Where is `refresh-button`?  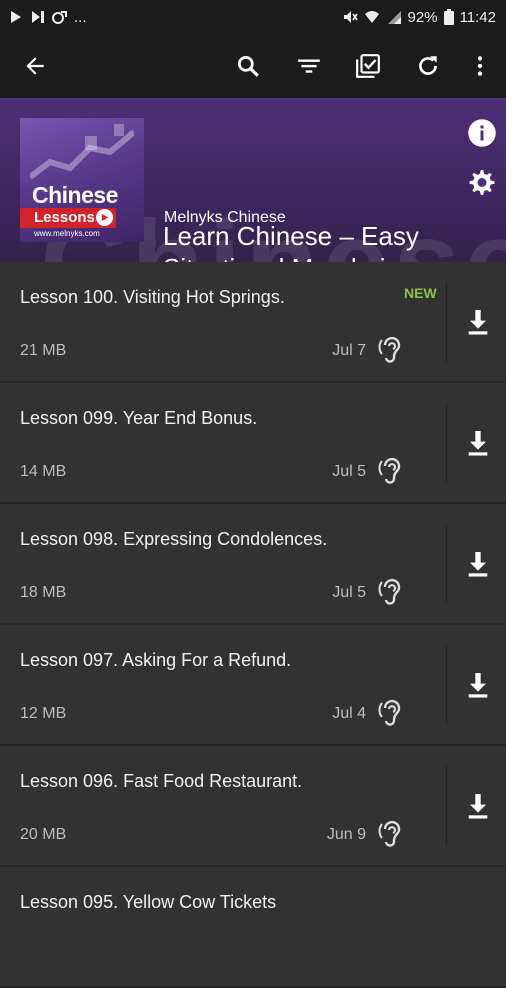
refresh-button is located at coordinates (428, 66).